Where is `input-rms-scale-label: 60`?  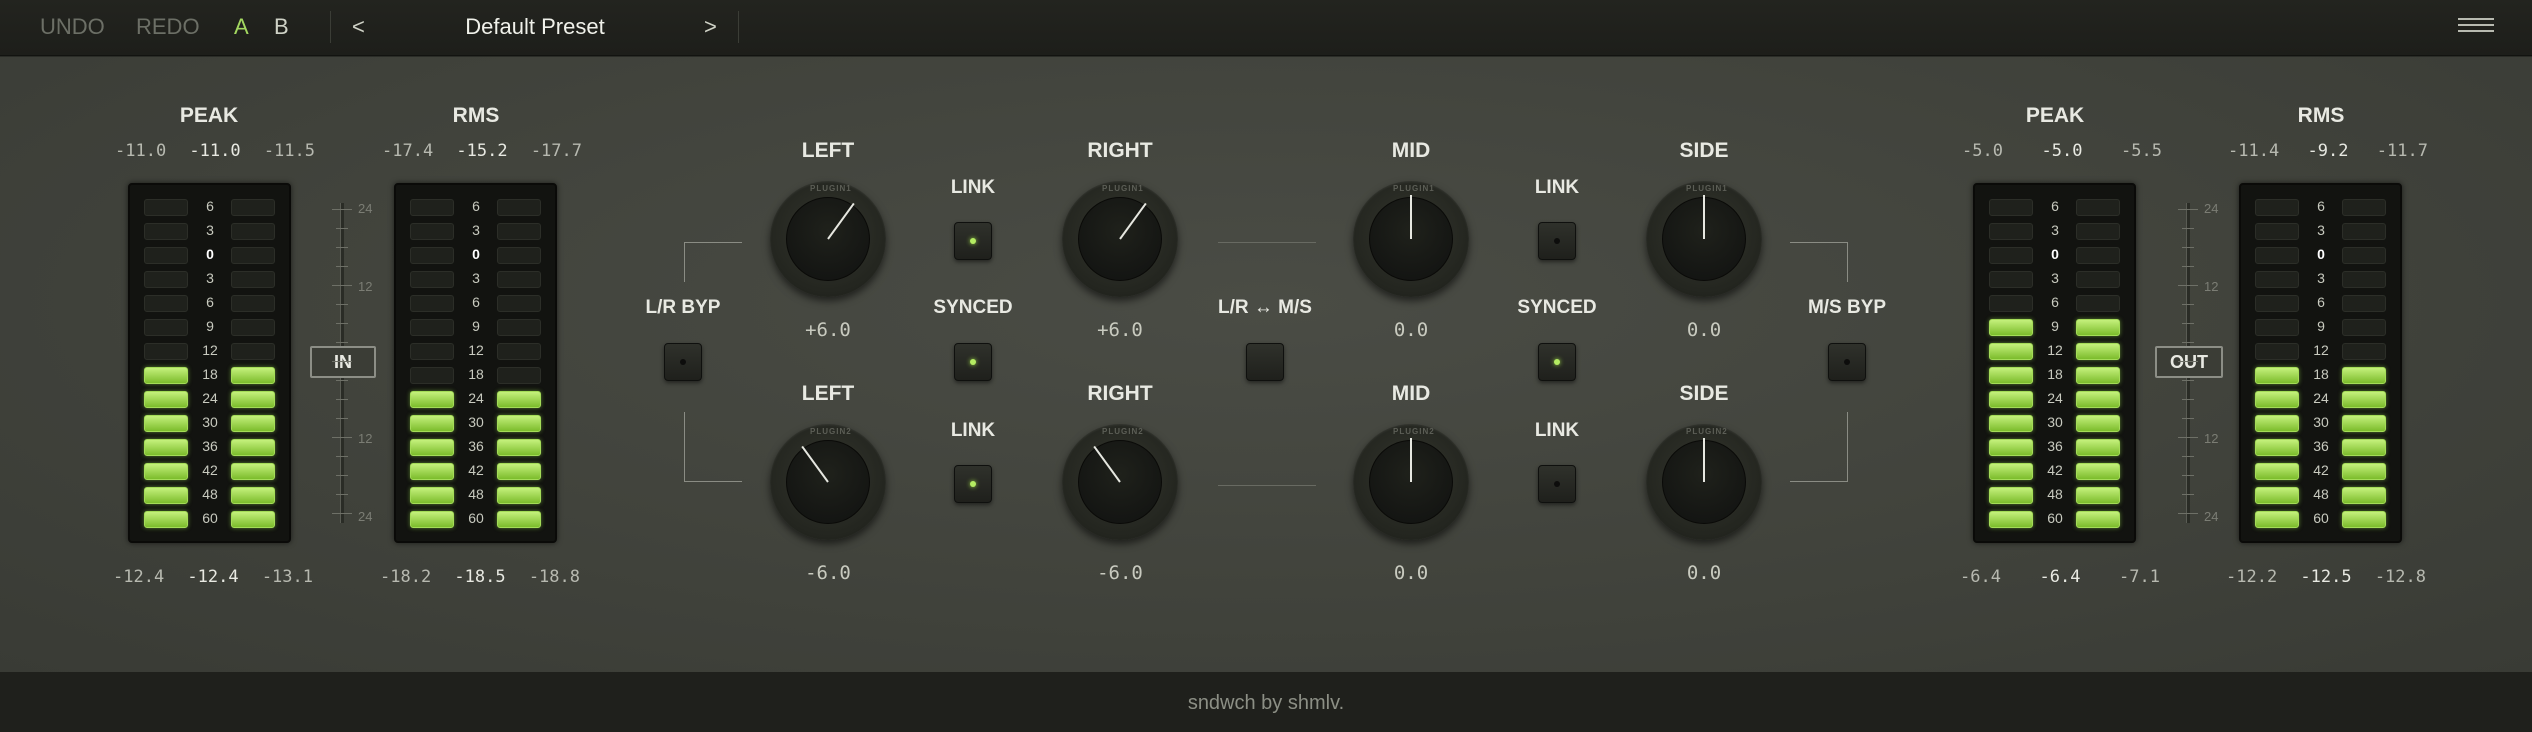
input-rms-scale-label: 60 is located at coordinates (476, 518).